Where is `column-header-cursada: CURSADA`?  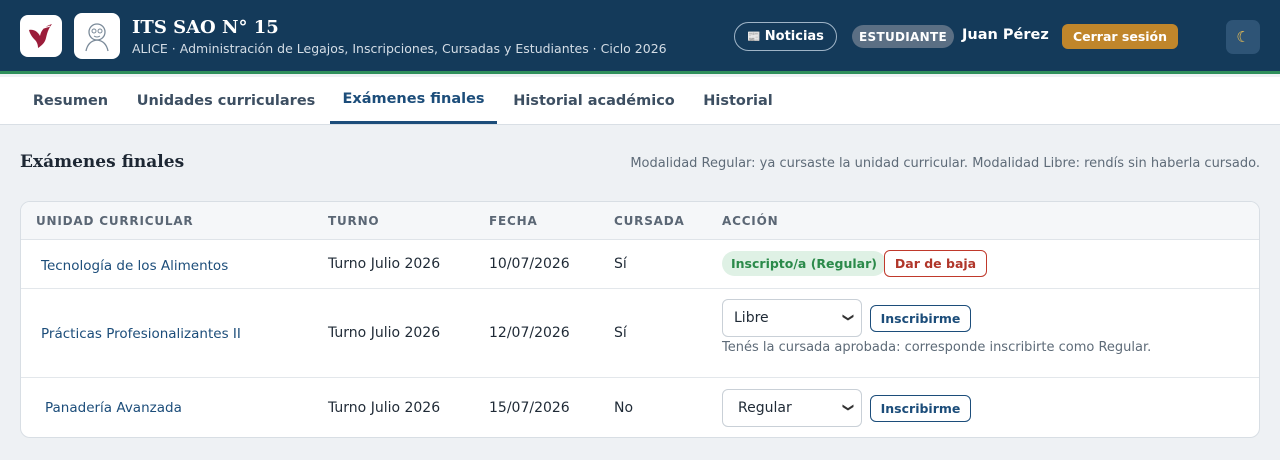
column-header-cursada: CURSADA is located at coordinates (649, 221).